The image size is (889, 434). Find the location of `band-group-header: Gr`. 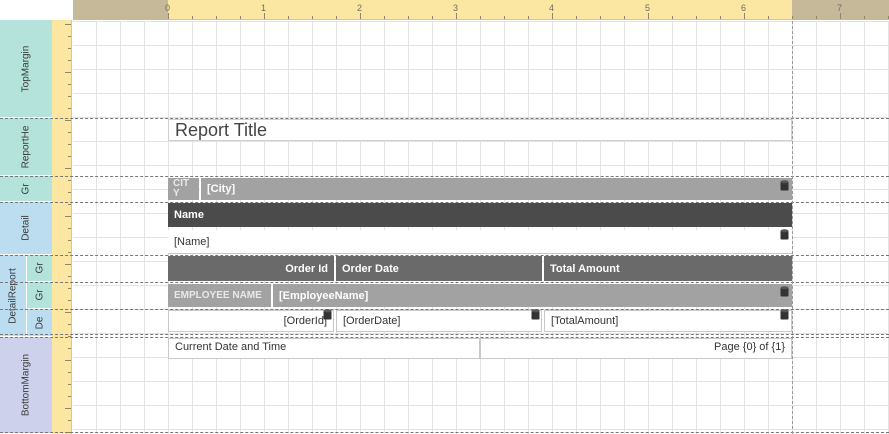

band-group-header: Gr is located at coordinates (26, 189).